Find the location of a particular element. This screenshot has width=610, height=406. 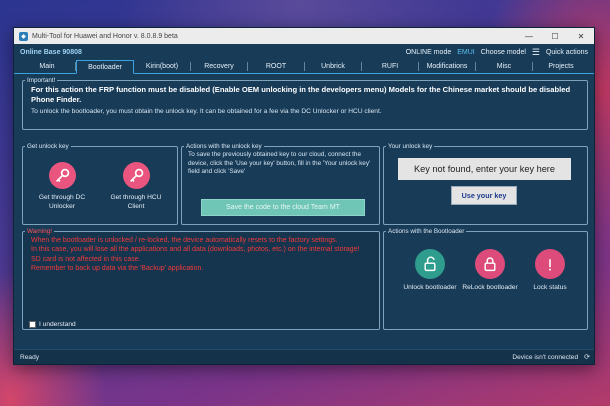

actions-key-legend: Actions with the unlock key is located at coordinates (224, 146).